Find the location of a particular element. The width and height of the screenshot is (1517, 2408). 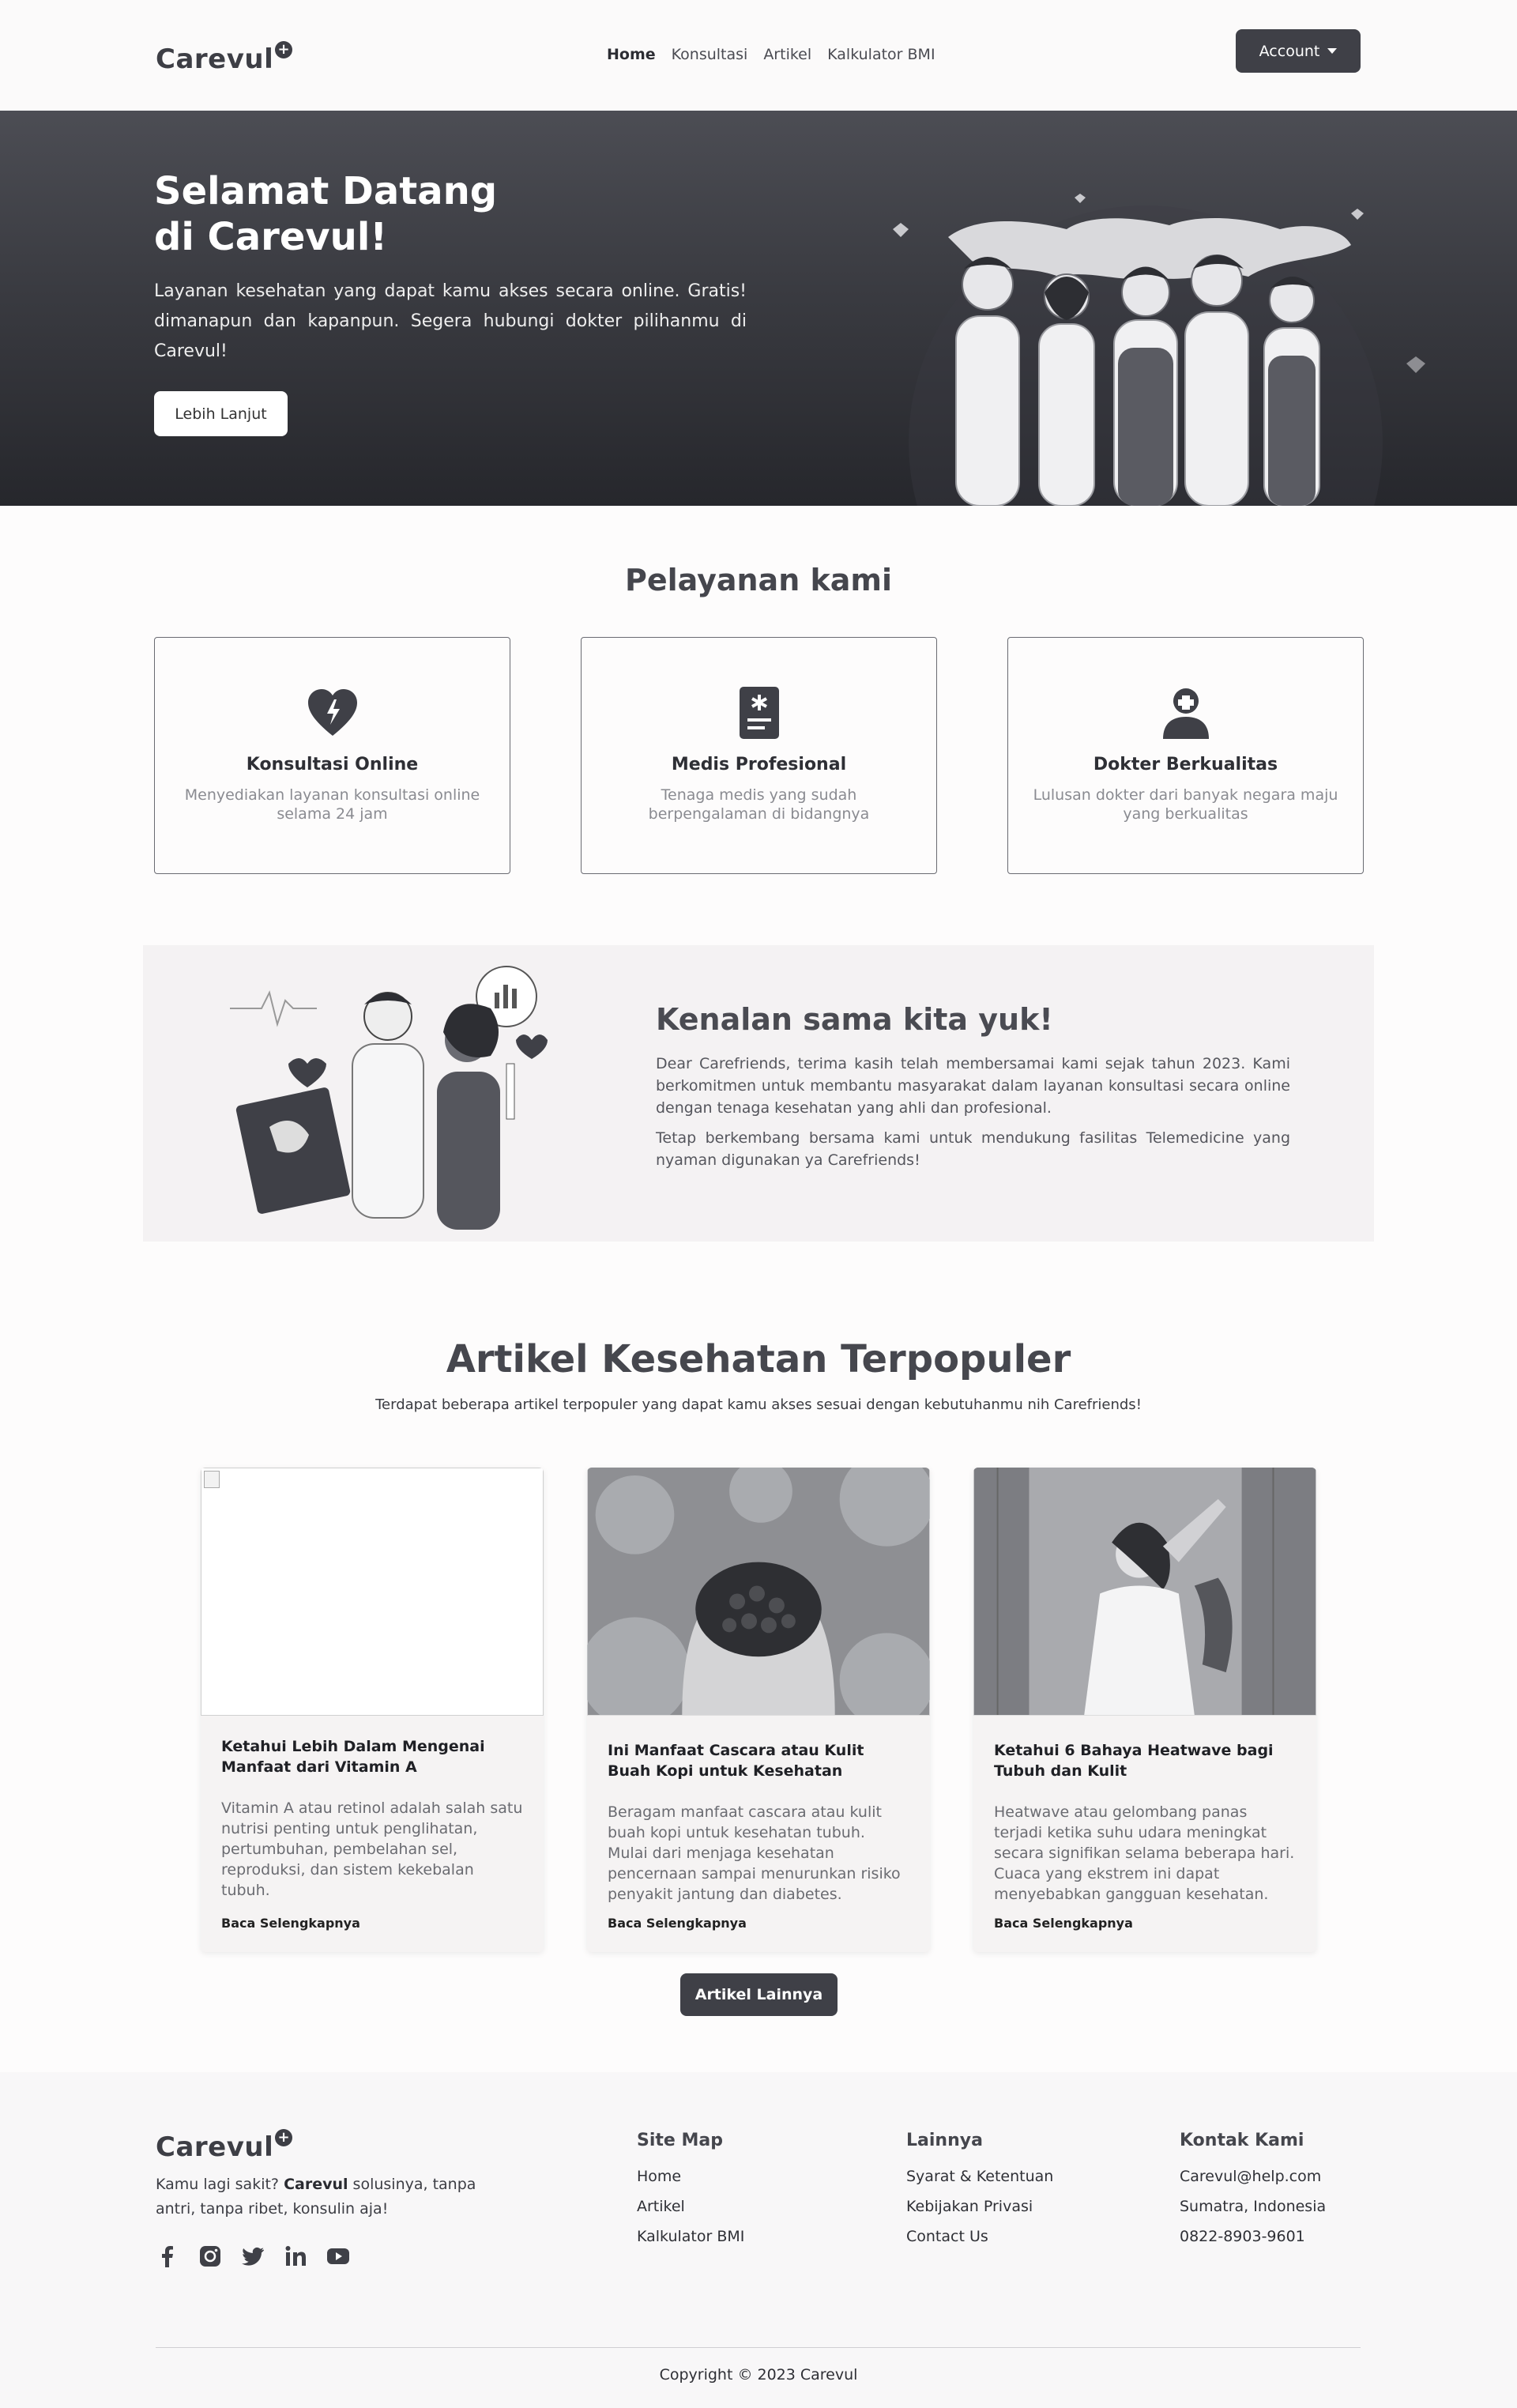

tagline-brand: Carevul is located at coordinates (316, 2185).